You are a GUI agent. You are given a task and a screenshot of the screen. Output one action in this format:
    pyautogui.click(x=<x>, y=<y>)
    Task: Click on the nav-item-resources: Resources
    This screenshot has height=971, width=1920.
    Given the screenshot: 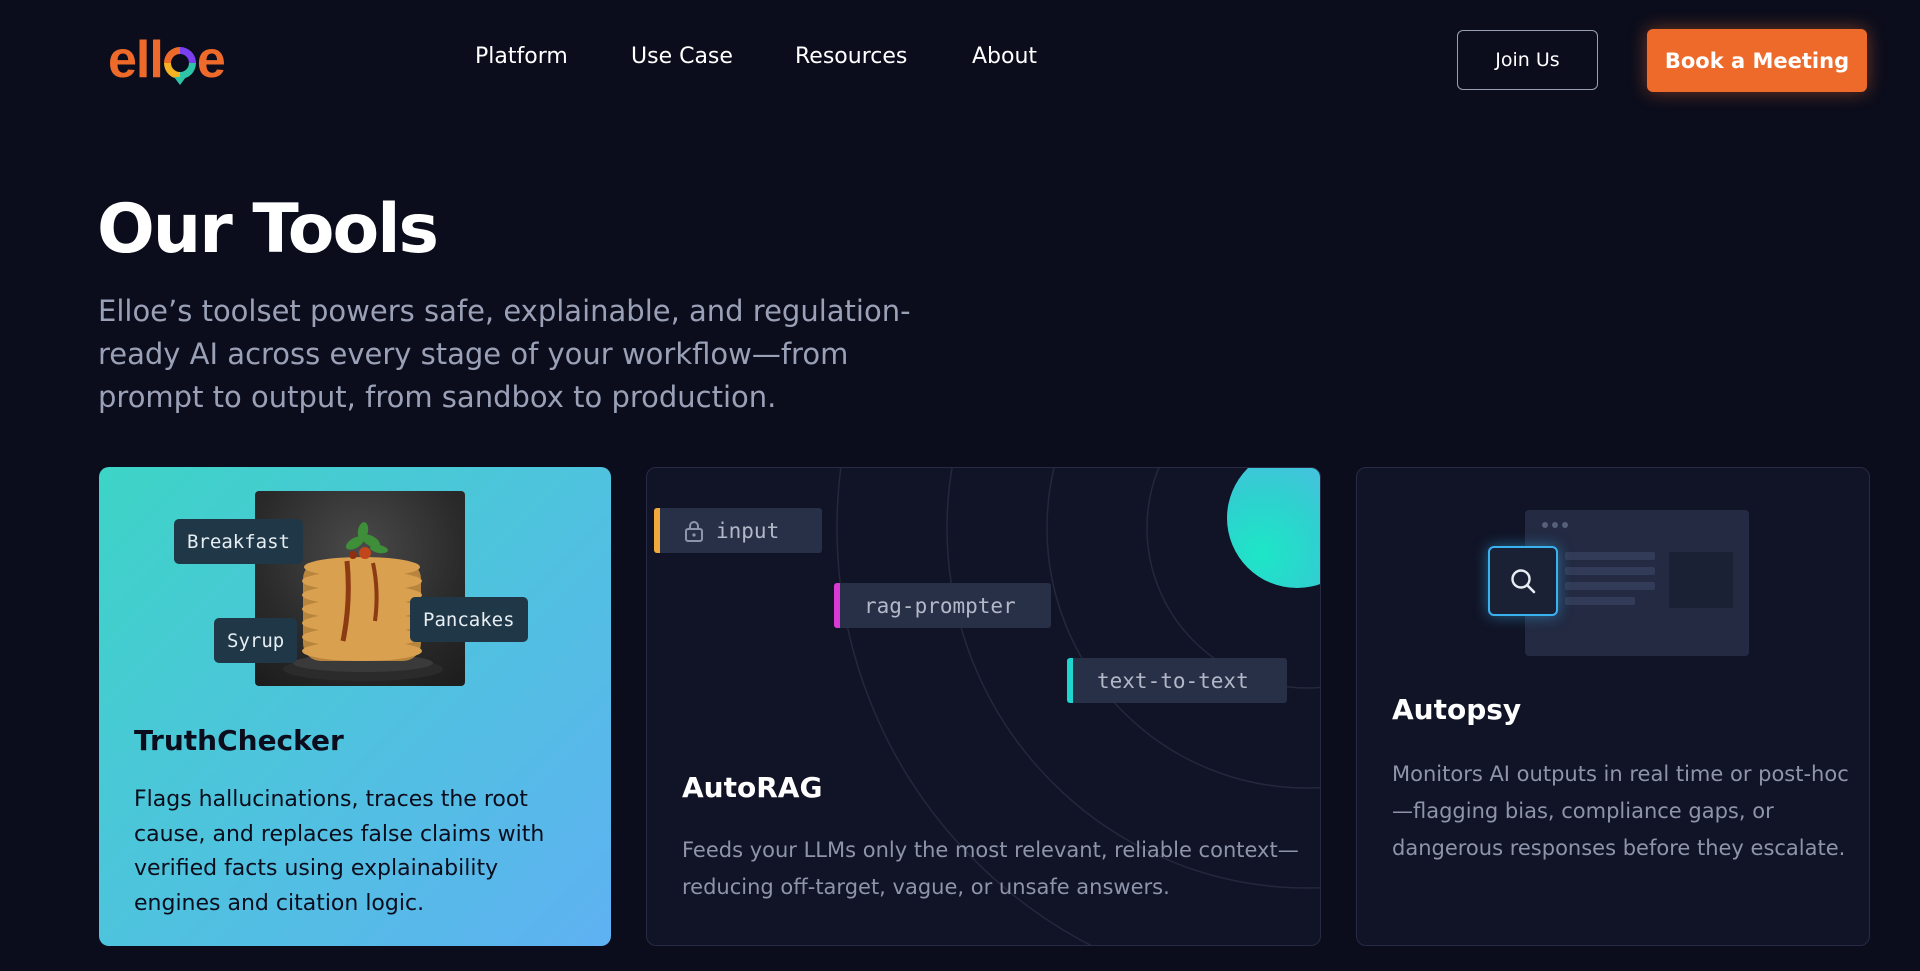 What is the action you would take?
    pyautogui.click(x=851, y=56)
    